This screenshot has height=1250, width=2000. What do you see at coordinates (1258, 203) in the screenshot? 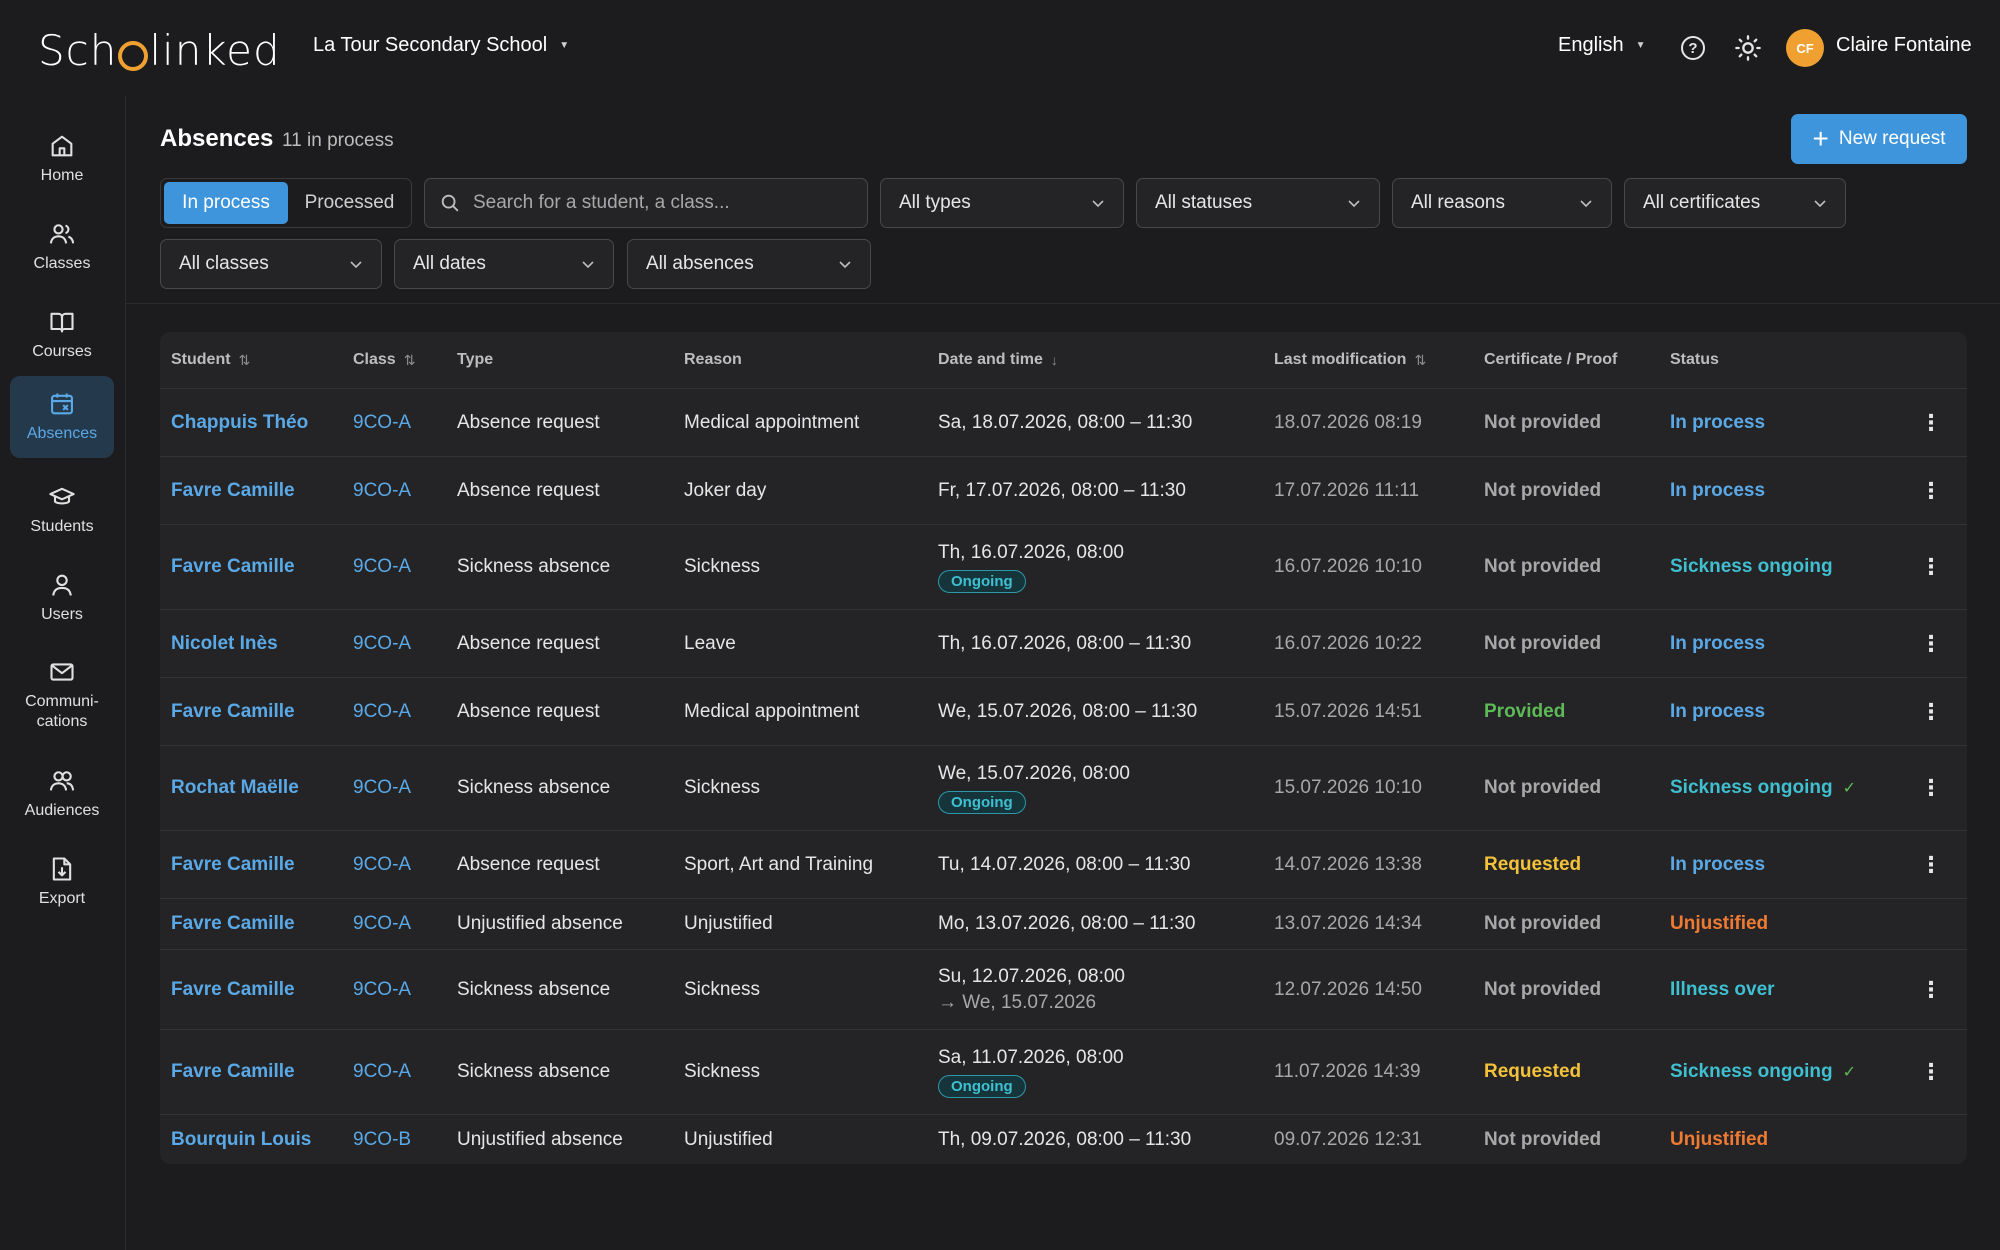
I see `status-filter: All statuses` at bounding box center [1258, 203].